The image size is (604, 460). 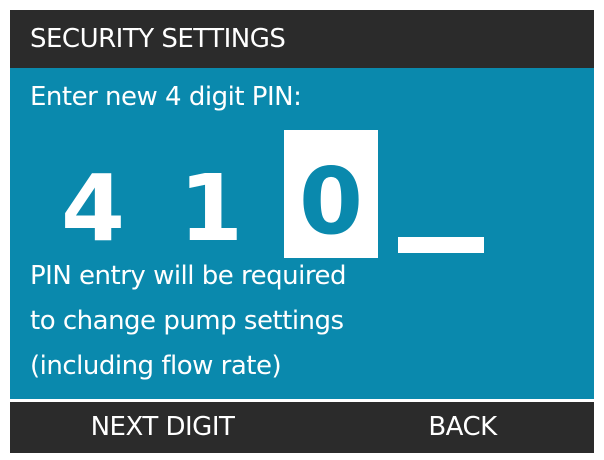 What do you see at coordinates (331, 194) in the screenshot?
I see `pin-digit-3-selected: 0` at bounding box center [331, 194].